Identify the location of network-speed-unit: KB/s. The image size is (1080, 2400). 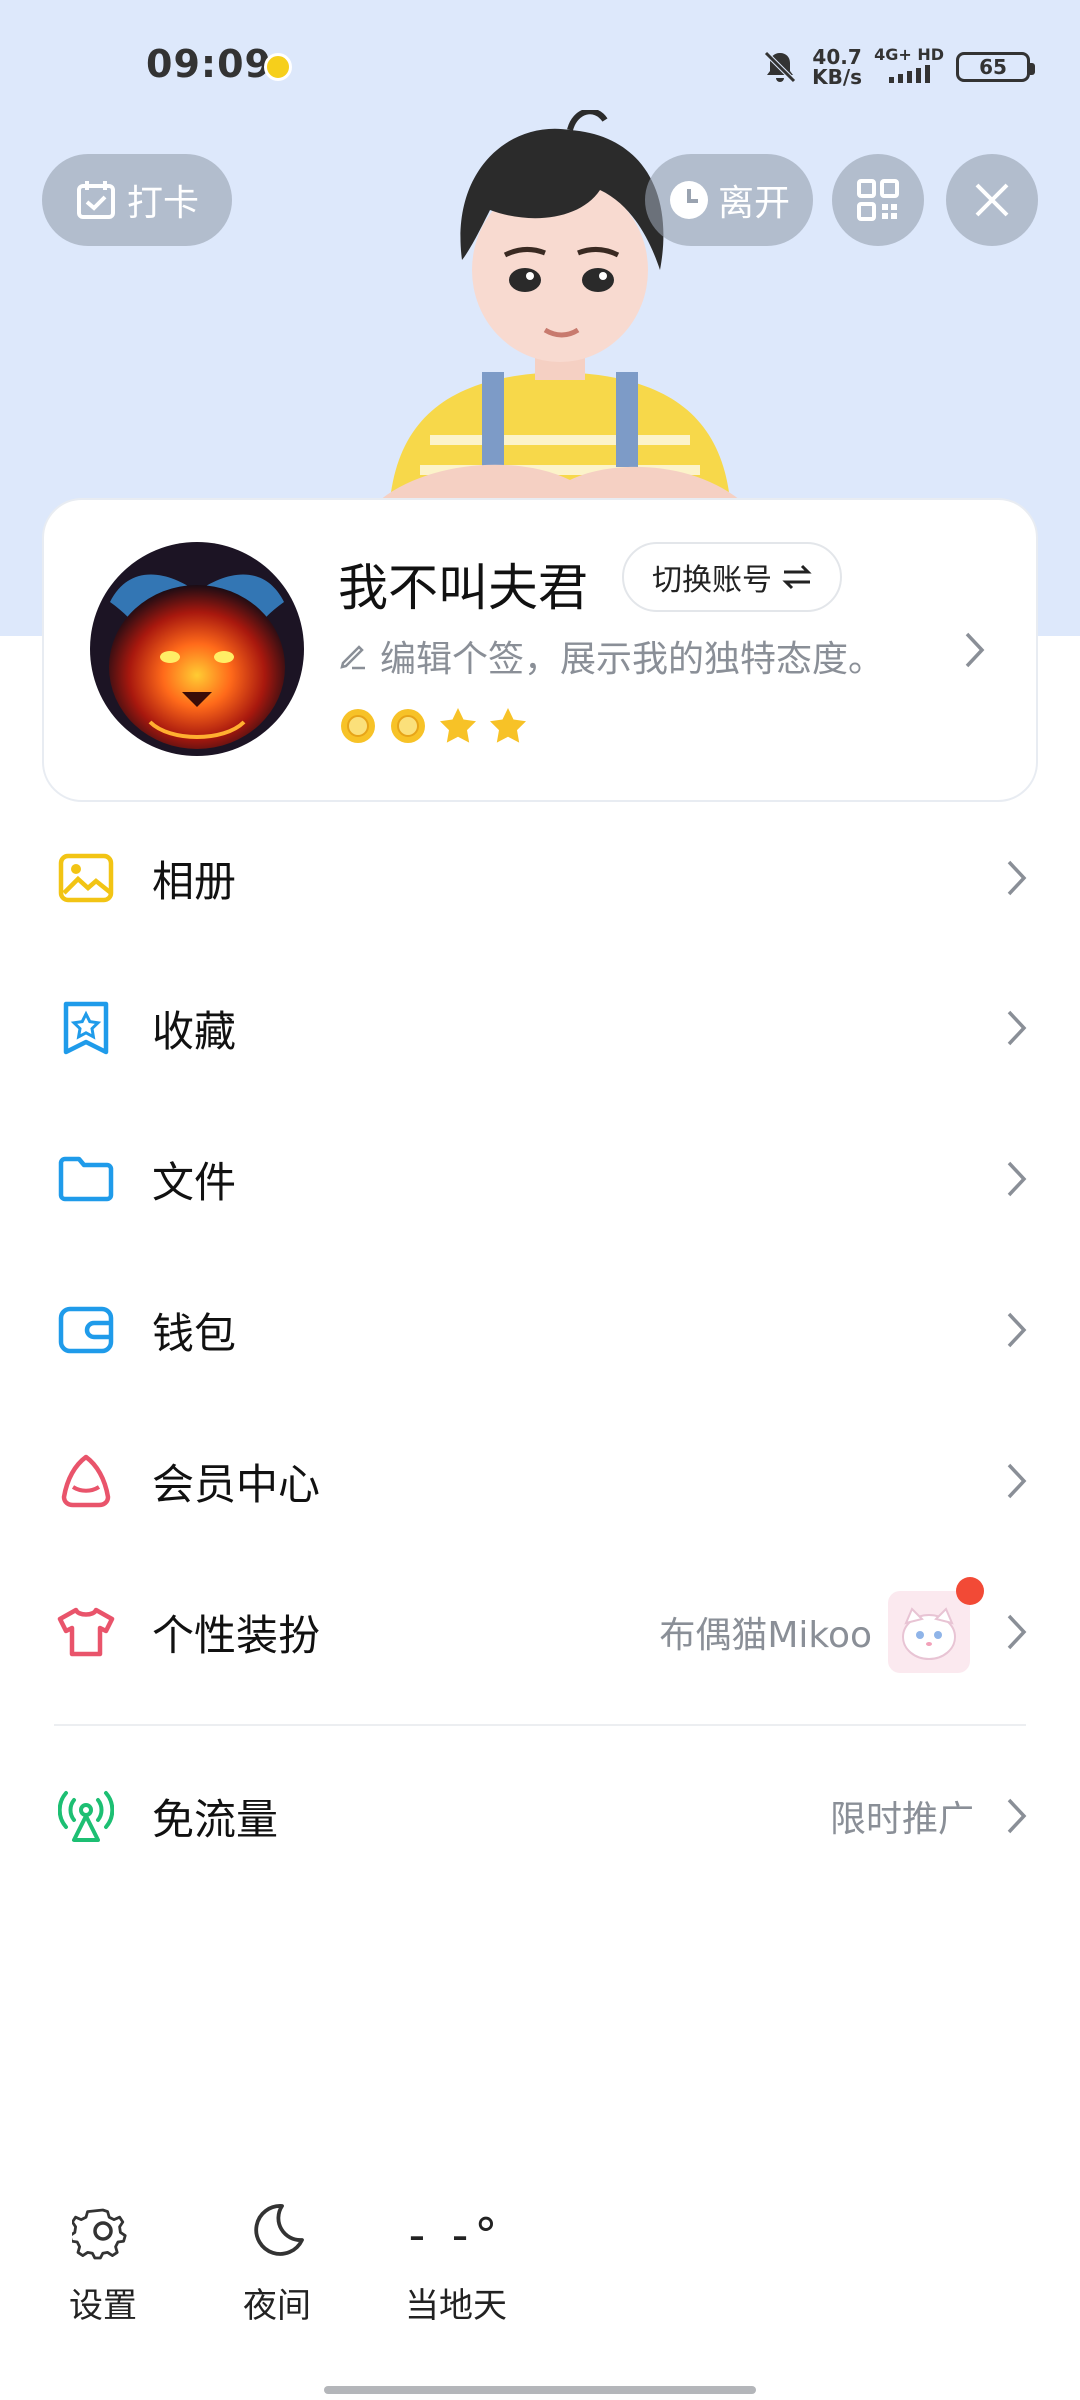
(837, 76).